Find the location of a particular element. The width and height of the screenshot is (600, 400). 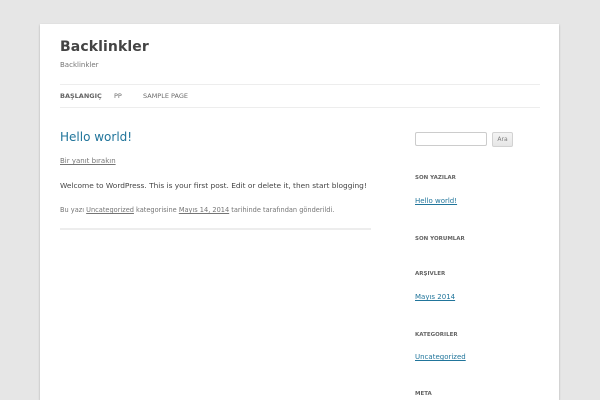

search-input is located at coordinates (451, 139).